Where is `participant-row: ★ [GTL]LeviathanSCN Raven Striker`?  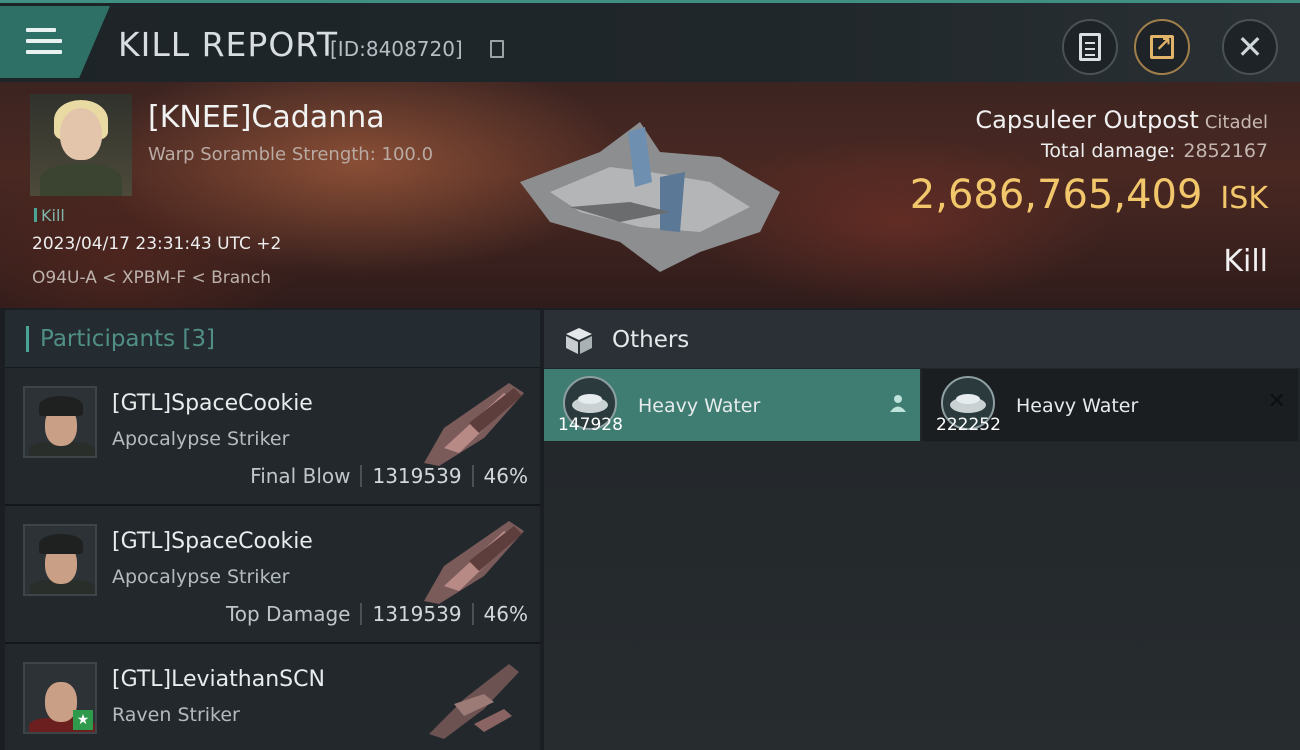
participant-row: ★ [GTL]LeviathanSCN Raven Striker is located at coordinates (272, 697).